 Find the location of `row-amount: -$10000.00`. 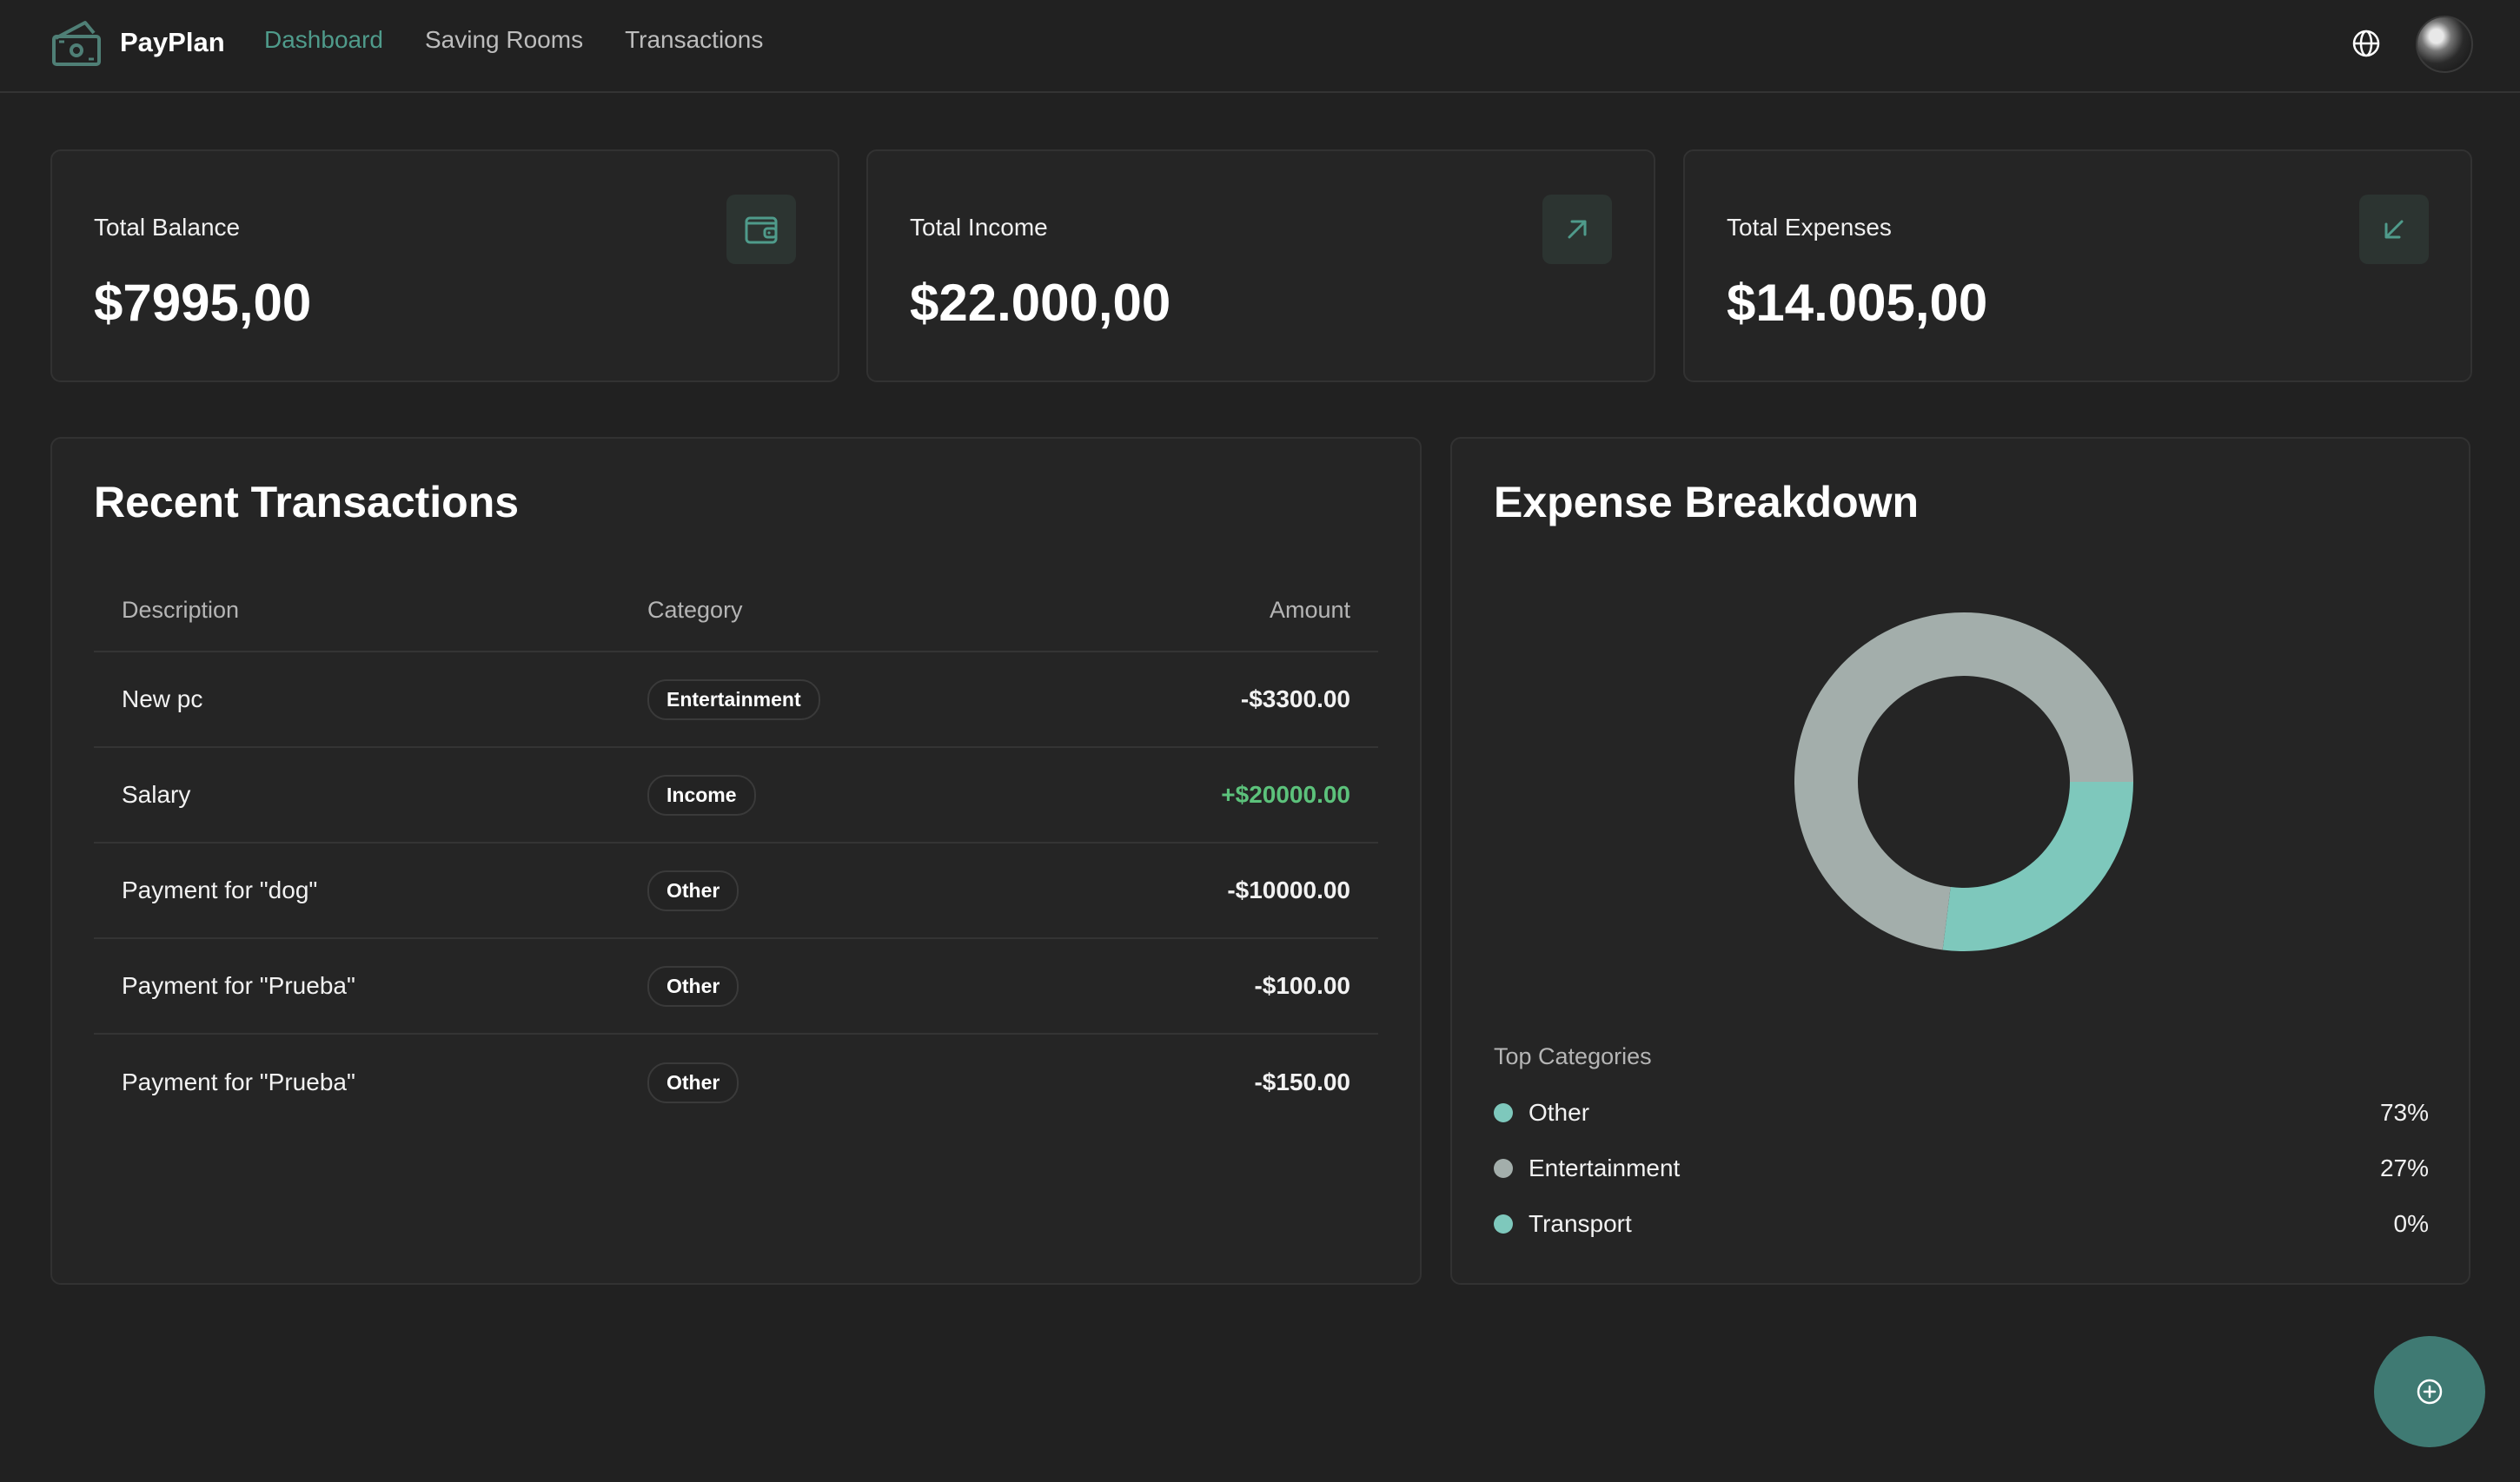

row-amount: -$10000.00 is located at coordinates (1288, 890).